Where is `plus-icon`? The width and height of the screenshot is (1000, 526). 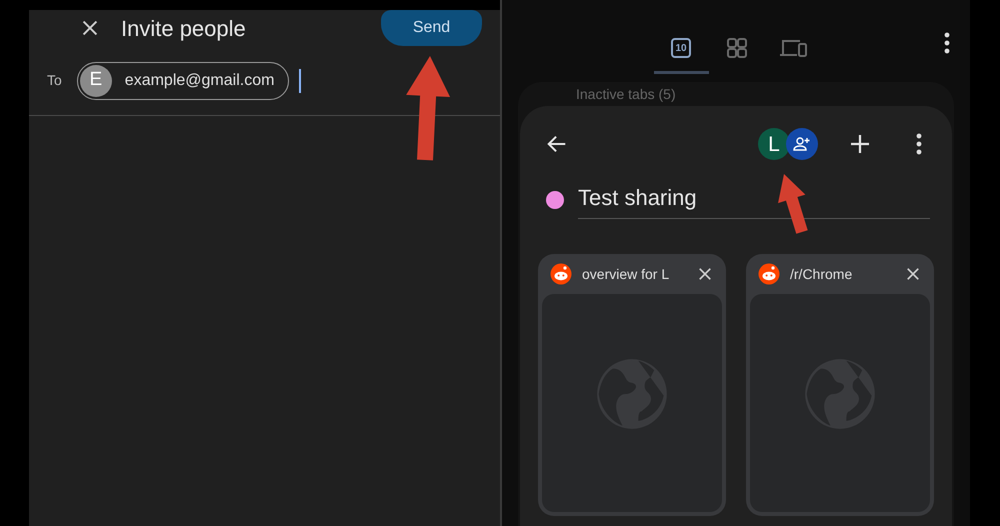
plus-icon is located at coordinates (860, 144).